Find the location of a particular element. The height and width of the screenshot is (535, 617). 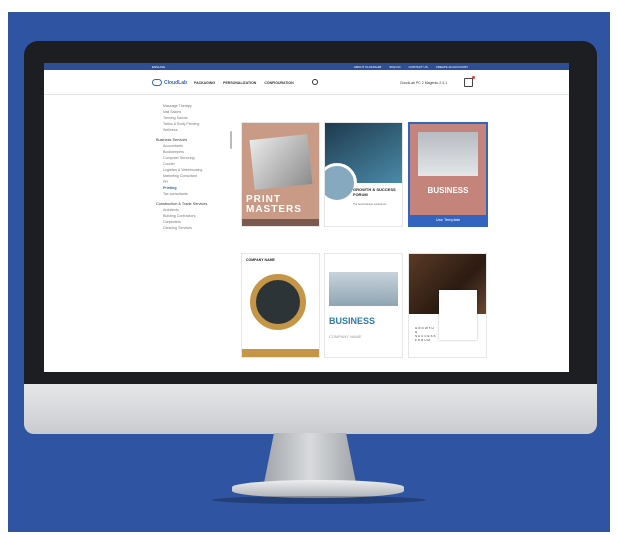

template-card: BUSINESS COMPANY NAME is located at coordinates (363, 305).